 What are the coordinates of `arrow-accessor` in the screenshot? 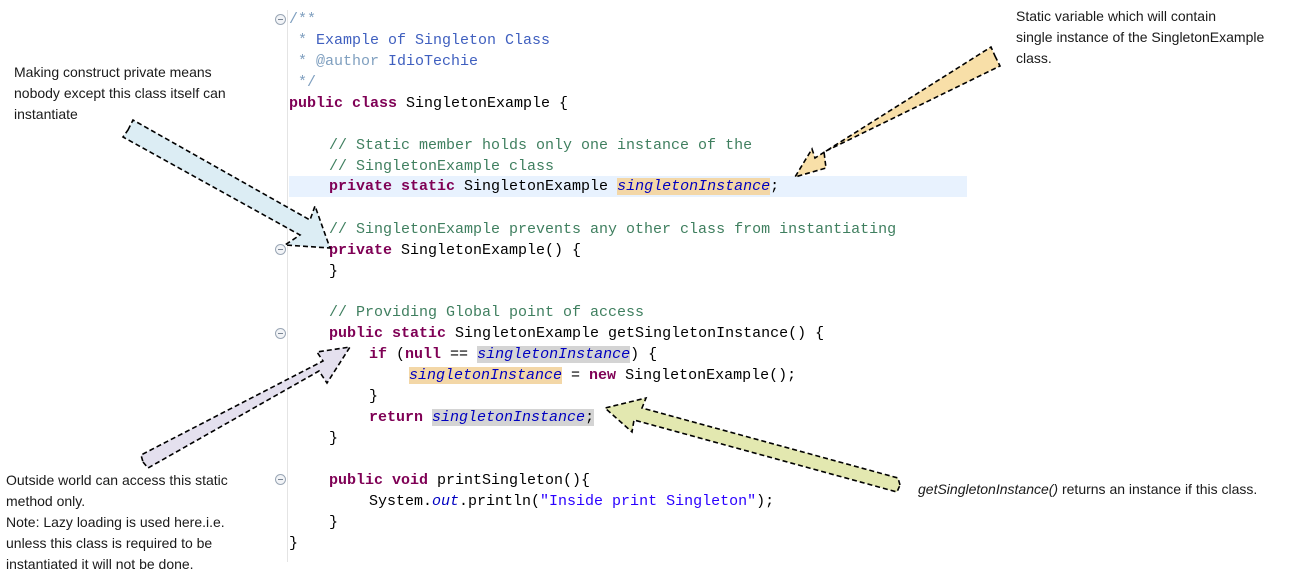 It's located at (246, 407).